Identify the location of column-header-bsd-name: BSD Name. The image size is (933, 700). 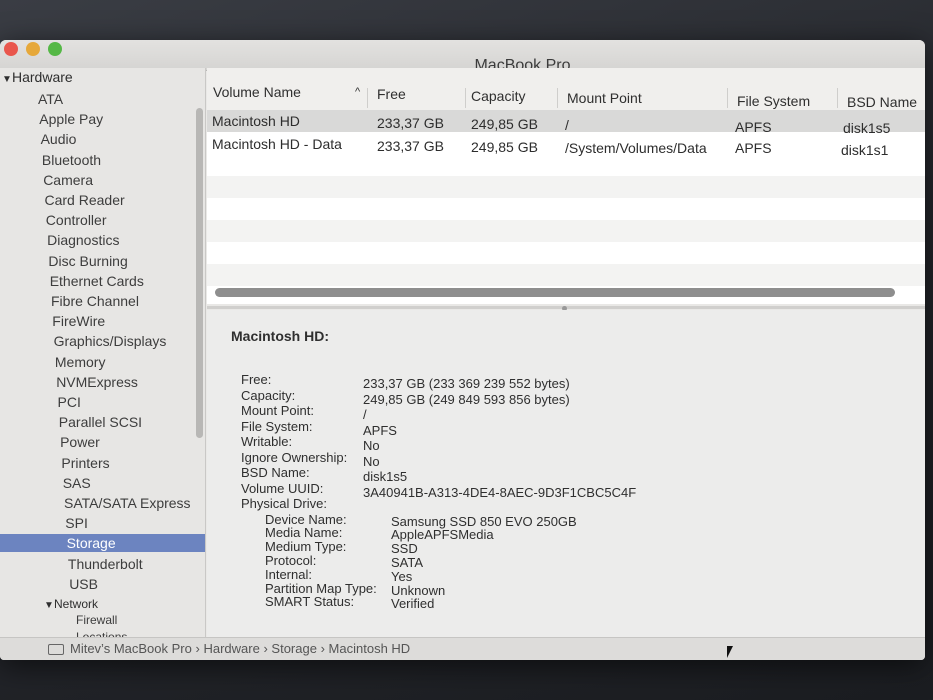
(882, 102).